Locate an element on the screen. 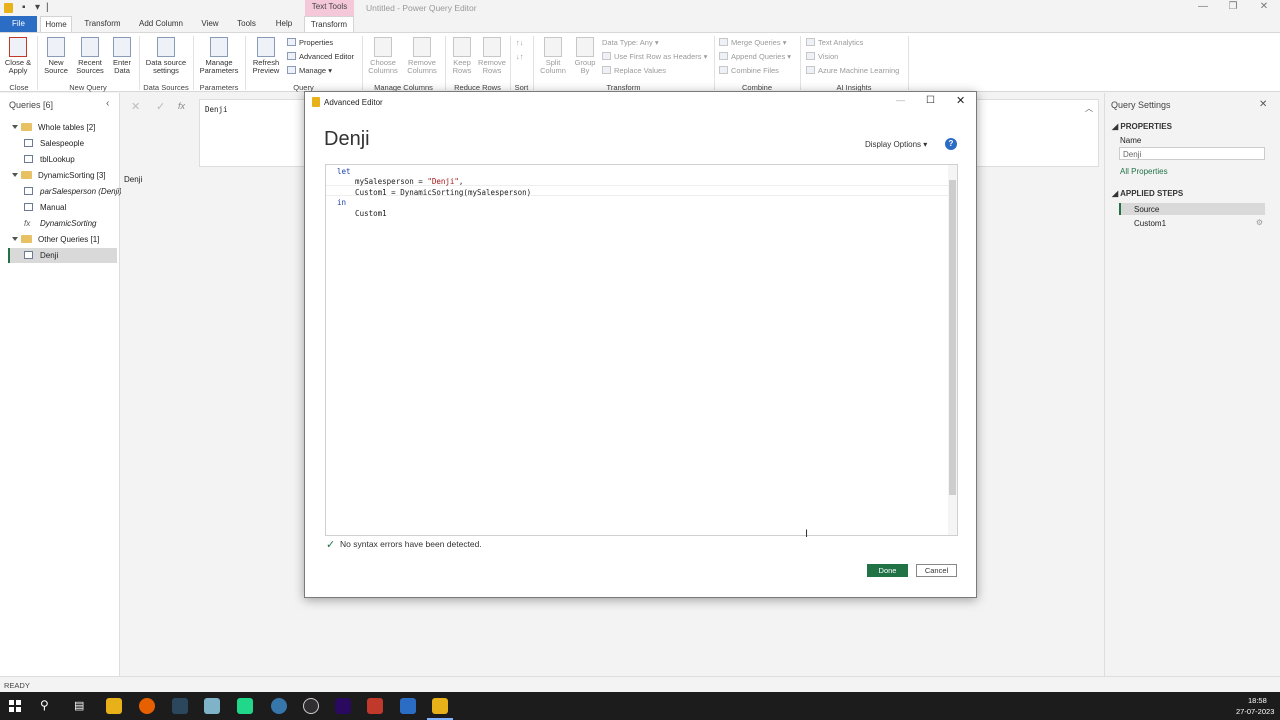 The width and height of the screenshot is (1280, 720). minimize-icon: — is located at coordinates (1203, 6).